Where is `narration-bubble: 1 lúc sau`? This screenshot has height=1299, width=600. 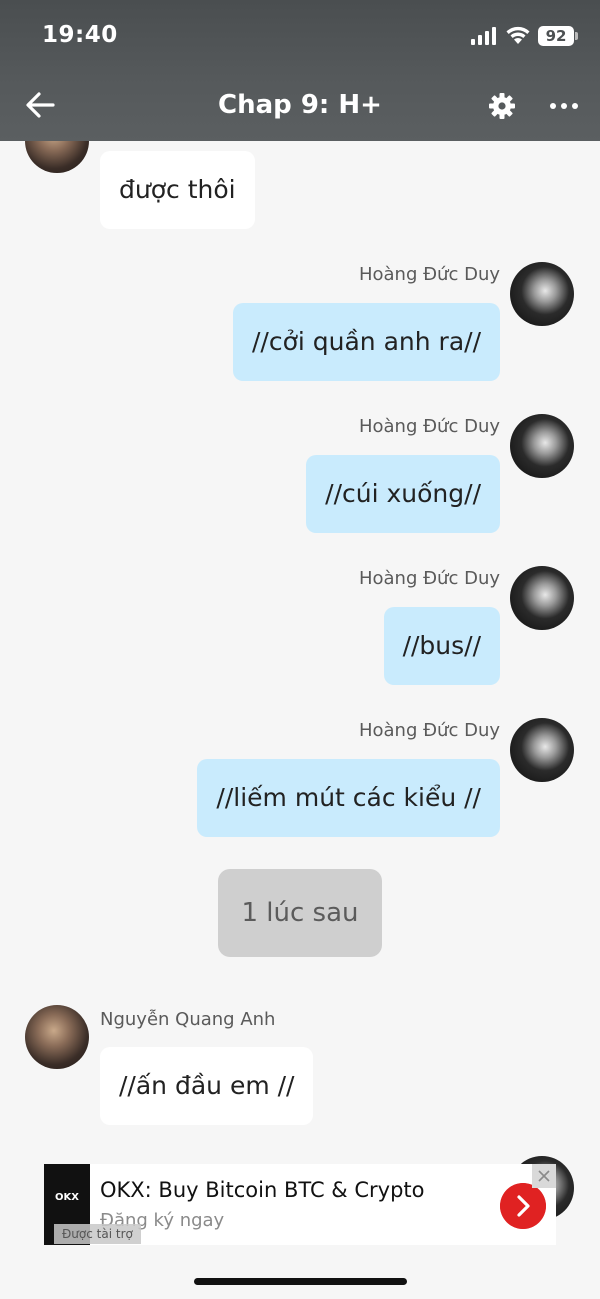 narration-bubble: 1 lúc sau is located at coordinates (300, 913).